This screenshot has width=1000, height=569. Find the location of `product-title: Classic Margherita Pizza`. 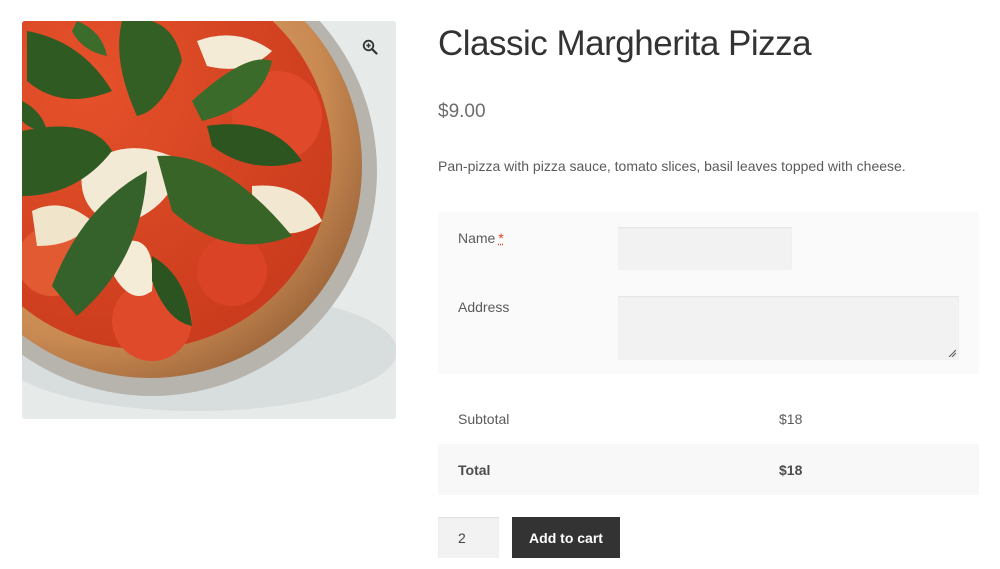

product-title: Classic Margherita Pizza is located at coordinates (625, 43).